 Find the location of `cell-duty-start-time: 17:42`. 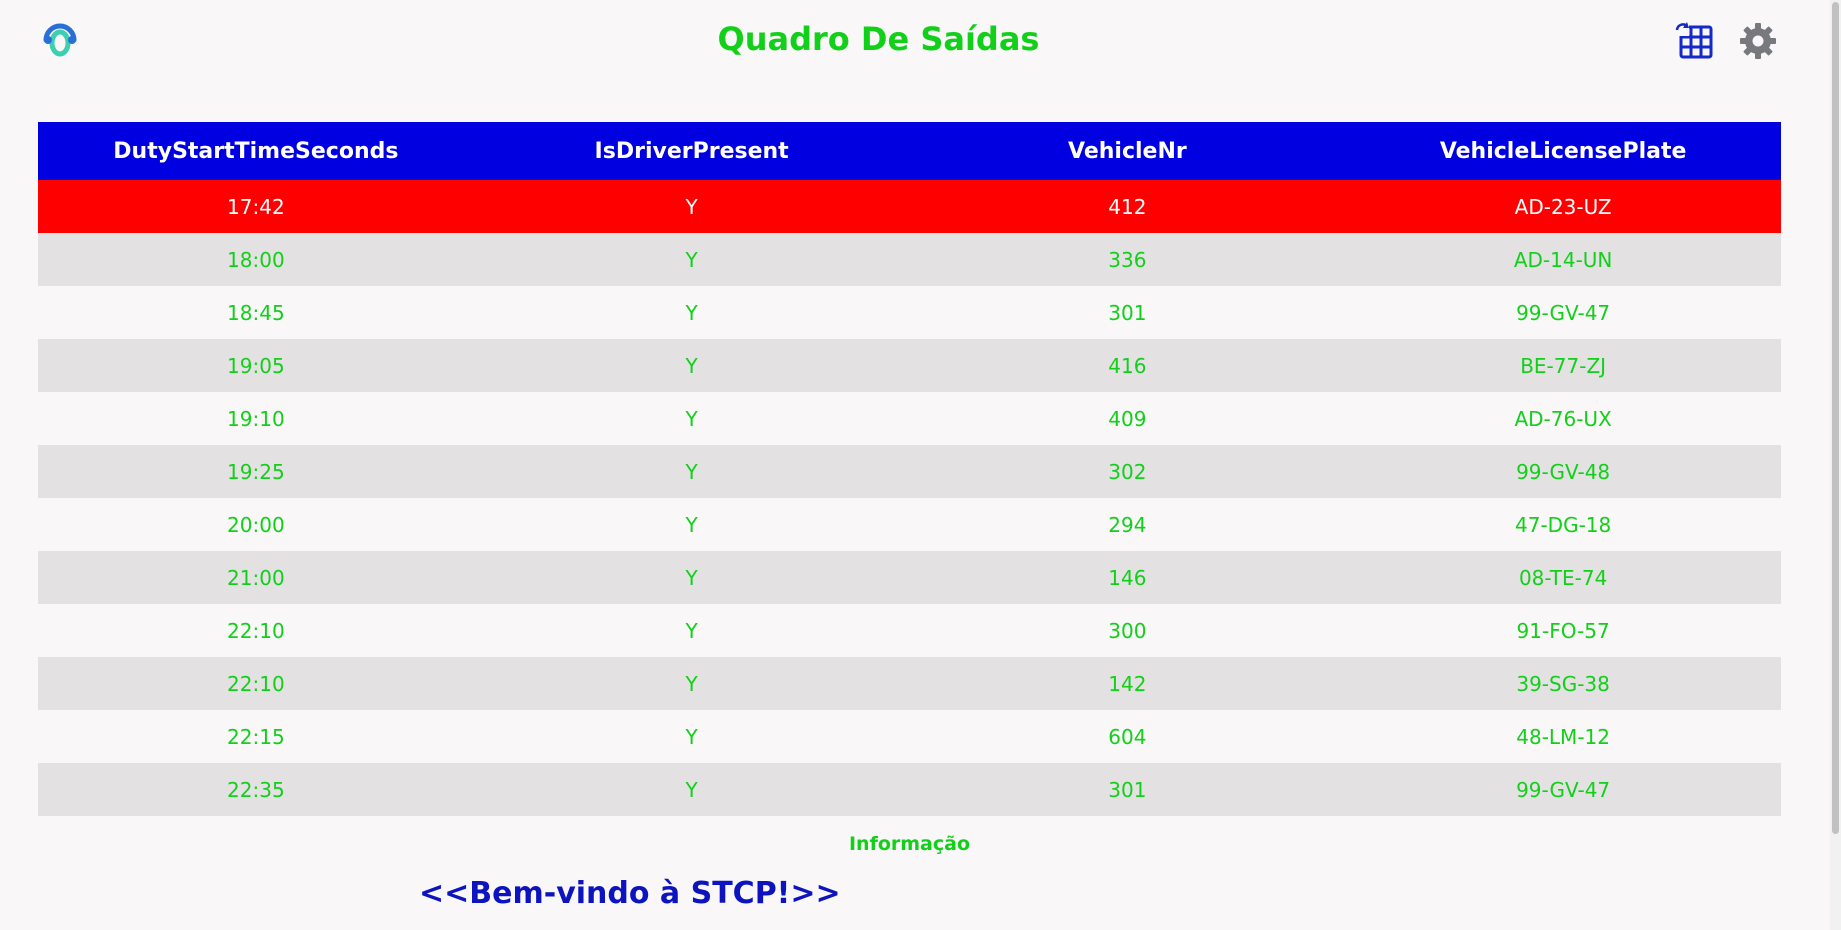

cell-duty-start-time: 17:42 is located at coordinates (256, 206).